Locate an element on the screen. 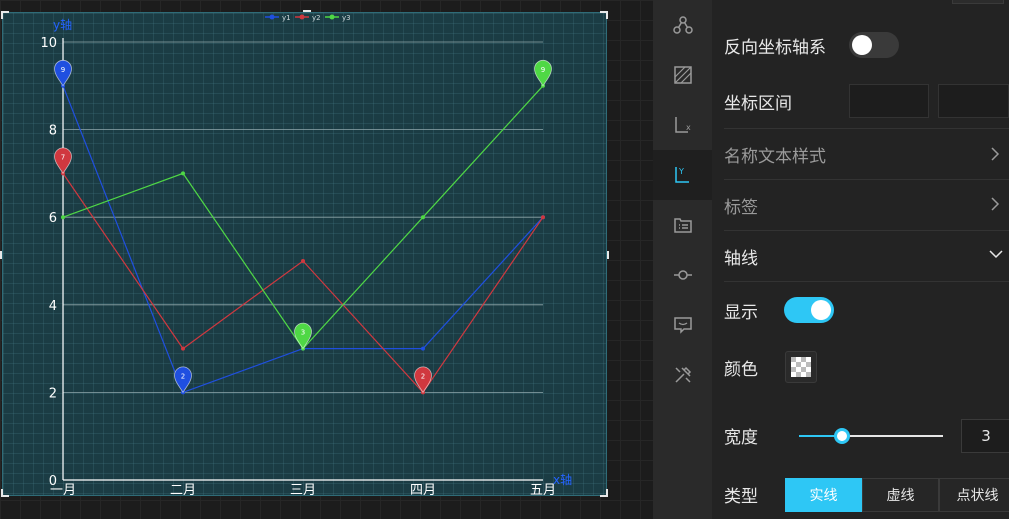 The height and width of the screenshot is (519, 1009). x-tick-label: 二月 is located at coordinates (183, 490).